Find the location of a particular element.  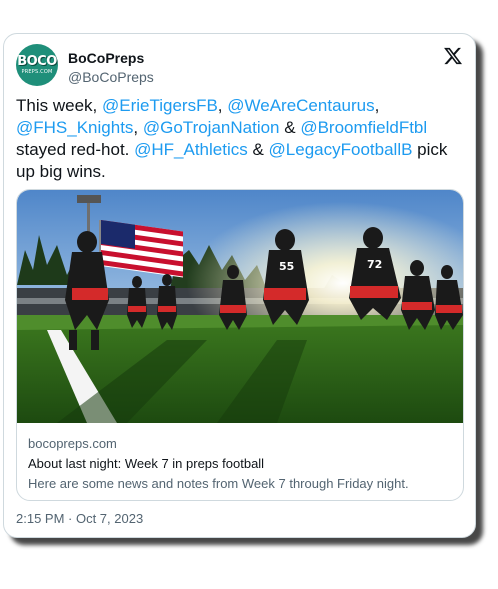

avatar-logo-text: BOCO is located at coordinates (37, 61).